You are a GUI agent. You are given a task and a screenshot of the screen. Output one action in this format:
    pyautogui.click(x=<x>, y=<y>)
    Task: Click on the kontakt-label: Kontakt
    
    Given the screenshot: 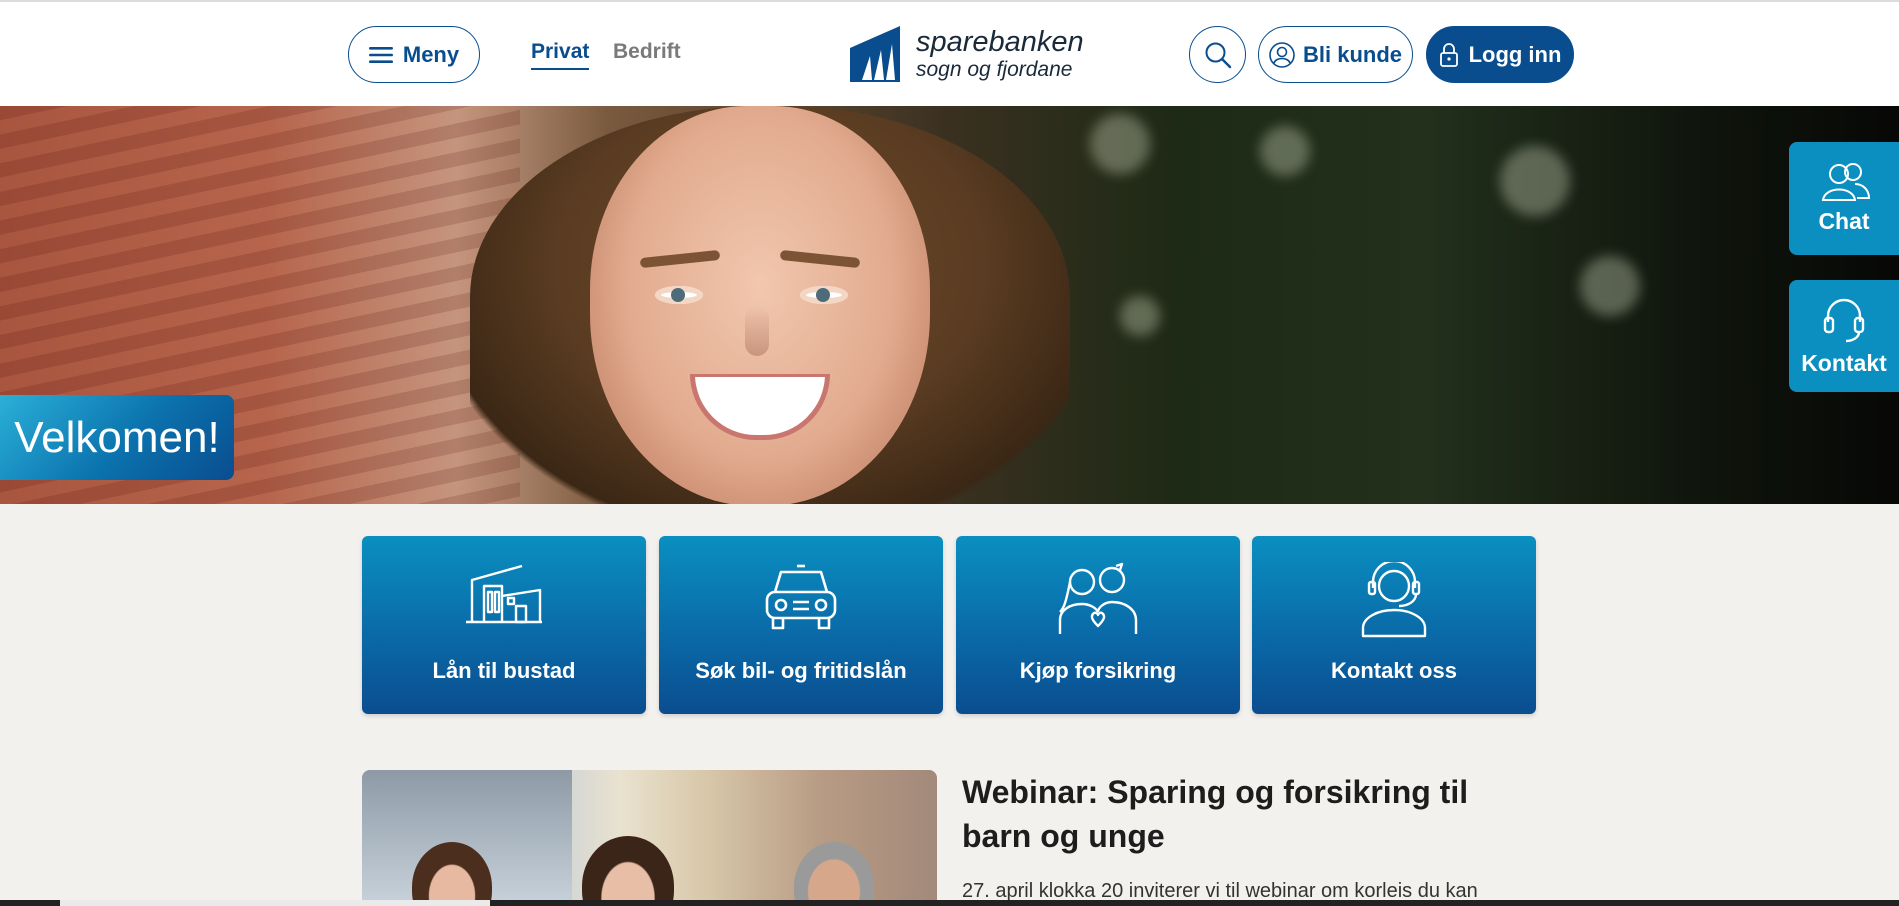 What is the action you would take?
    pyautogui.click(x=1844, y=362)
    